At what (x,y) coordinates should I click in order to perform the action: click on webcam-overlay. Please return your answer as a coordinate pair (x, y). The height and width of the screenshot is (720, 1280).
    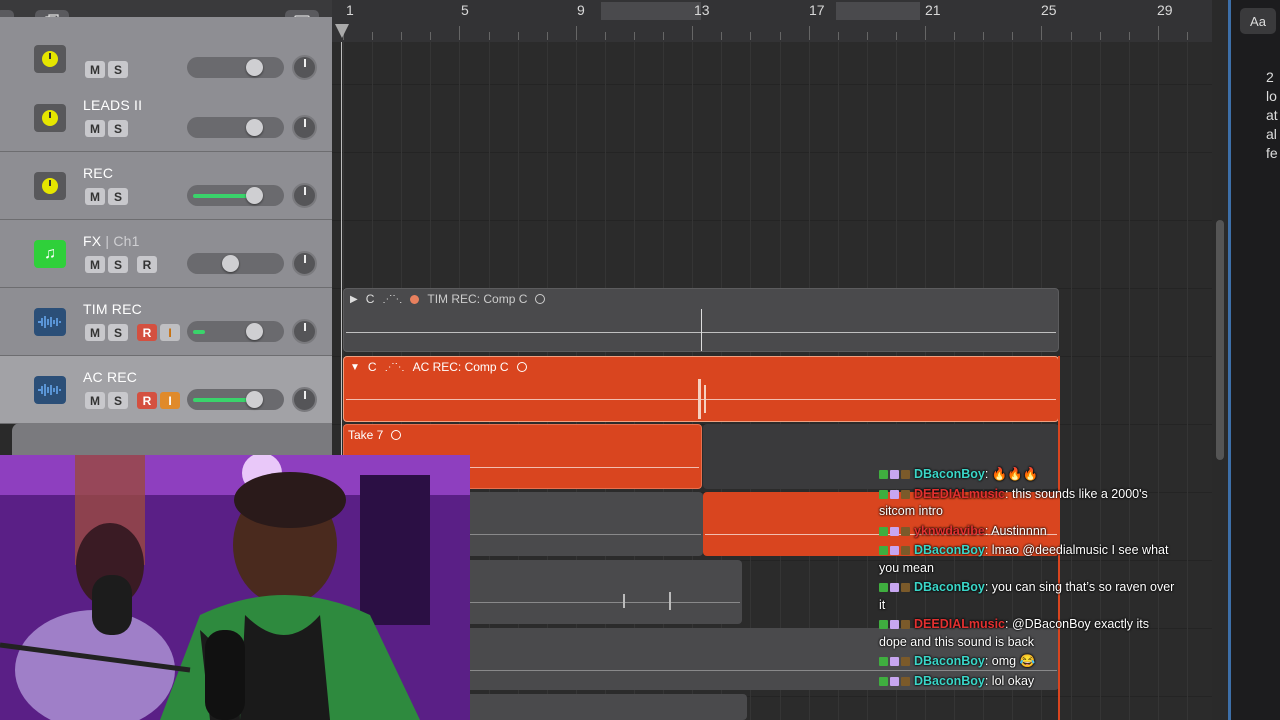
    Looking at the image, I should click on (235, 587).